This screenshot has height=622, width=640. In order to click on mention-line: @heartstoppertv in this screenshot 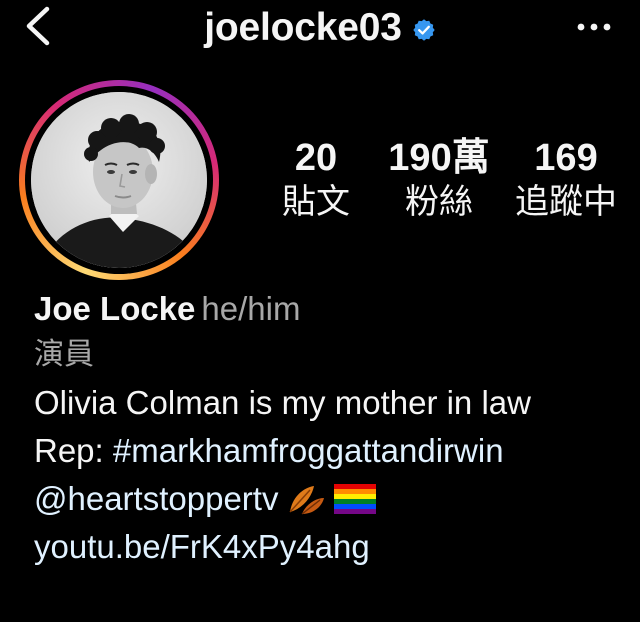, I will do `click(329, 499)`.